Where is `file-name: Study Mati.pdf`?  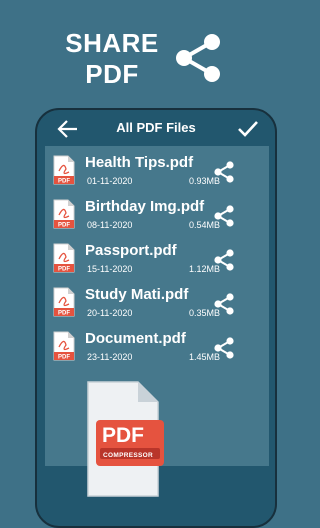 file-name: Study Mati.pdf is located at coordinates (137, 294).